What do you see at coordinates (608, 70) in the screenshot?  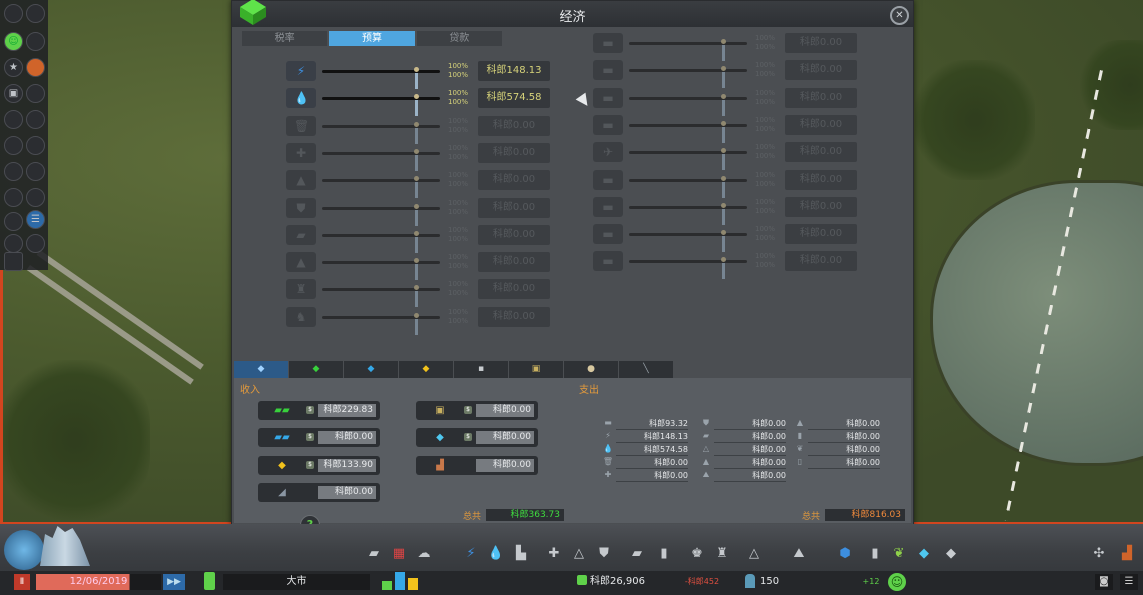 I see `tram-icon-button: ▬` at bounding box center [608, 70].